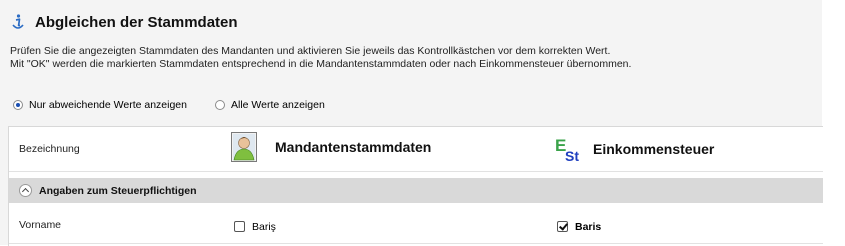 The width and height of the screenshot is (845, 246). I want to click on svg-text: St, so click(572, 155).